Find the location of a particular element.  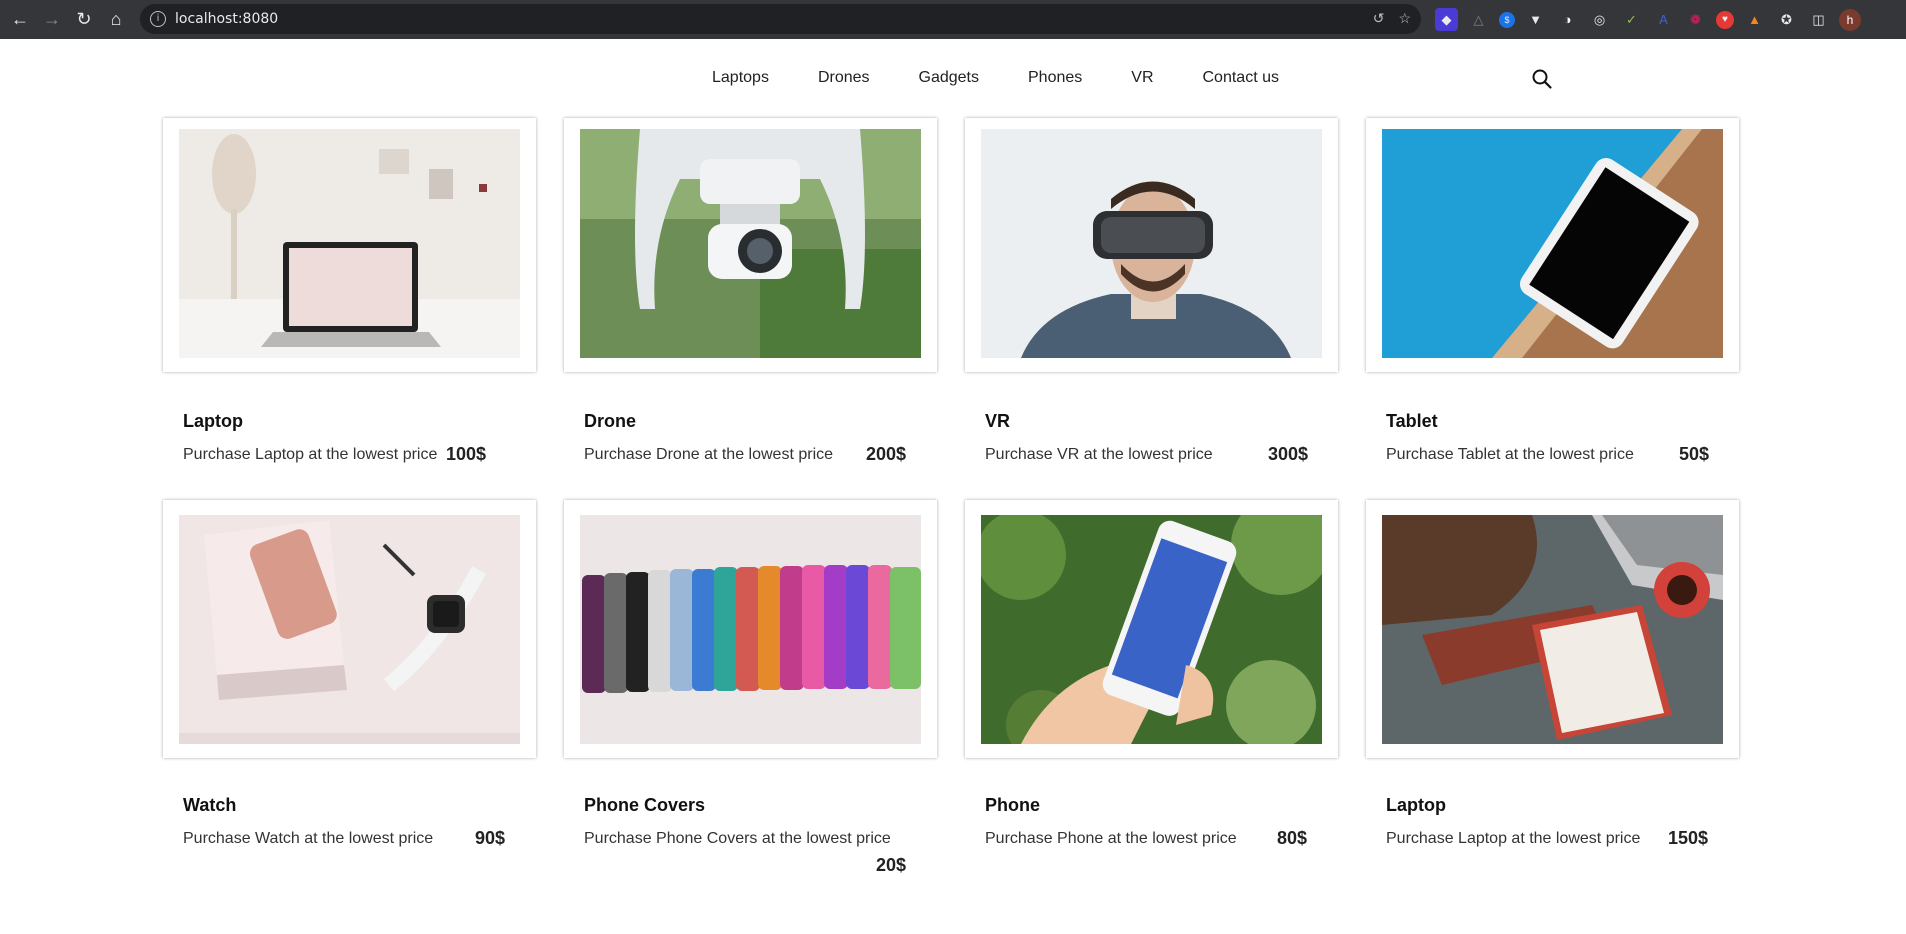

product-price: 200$ is located at coordinates (886, 454).